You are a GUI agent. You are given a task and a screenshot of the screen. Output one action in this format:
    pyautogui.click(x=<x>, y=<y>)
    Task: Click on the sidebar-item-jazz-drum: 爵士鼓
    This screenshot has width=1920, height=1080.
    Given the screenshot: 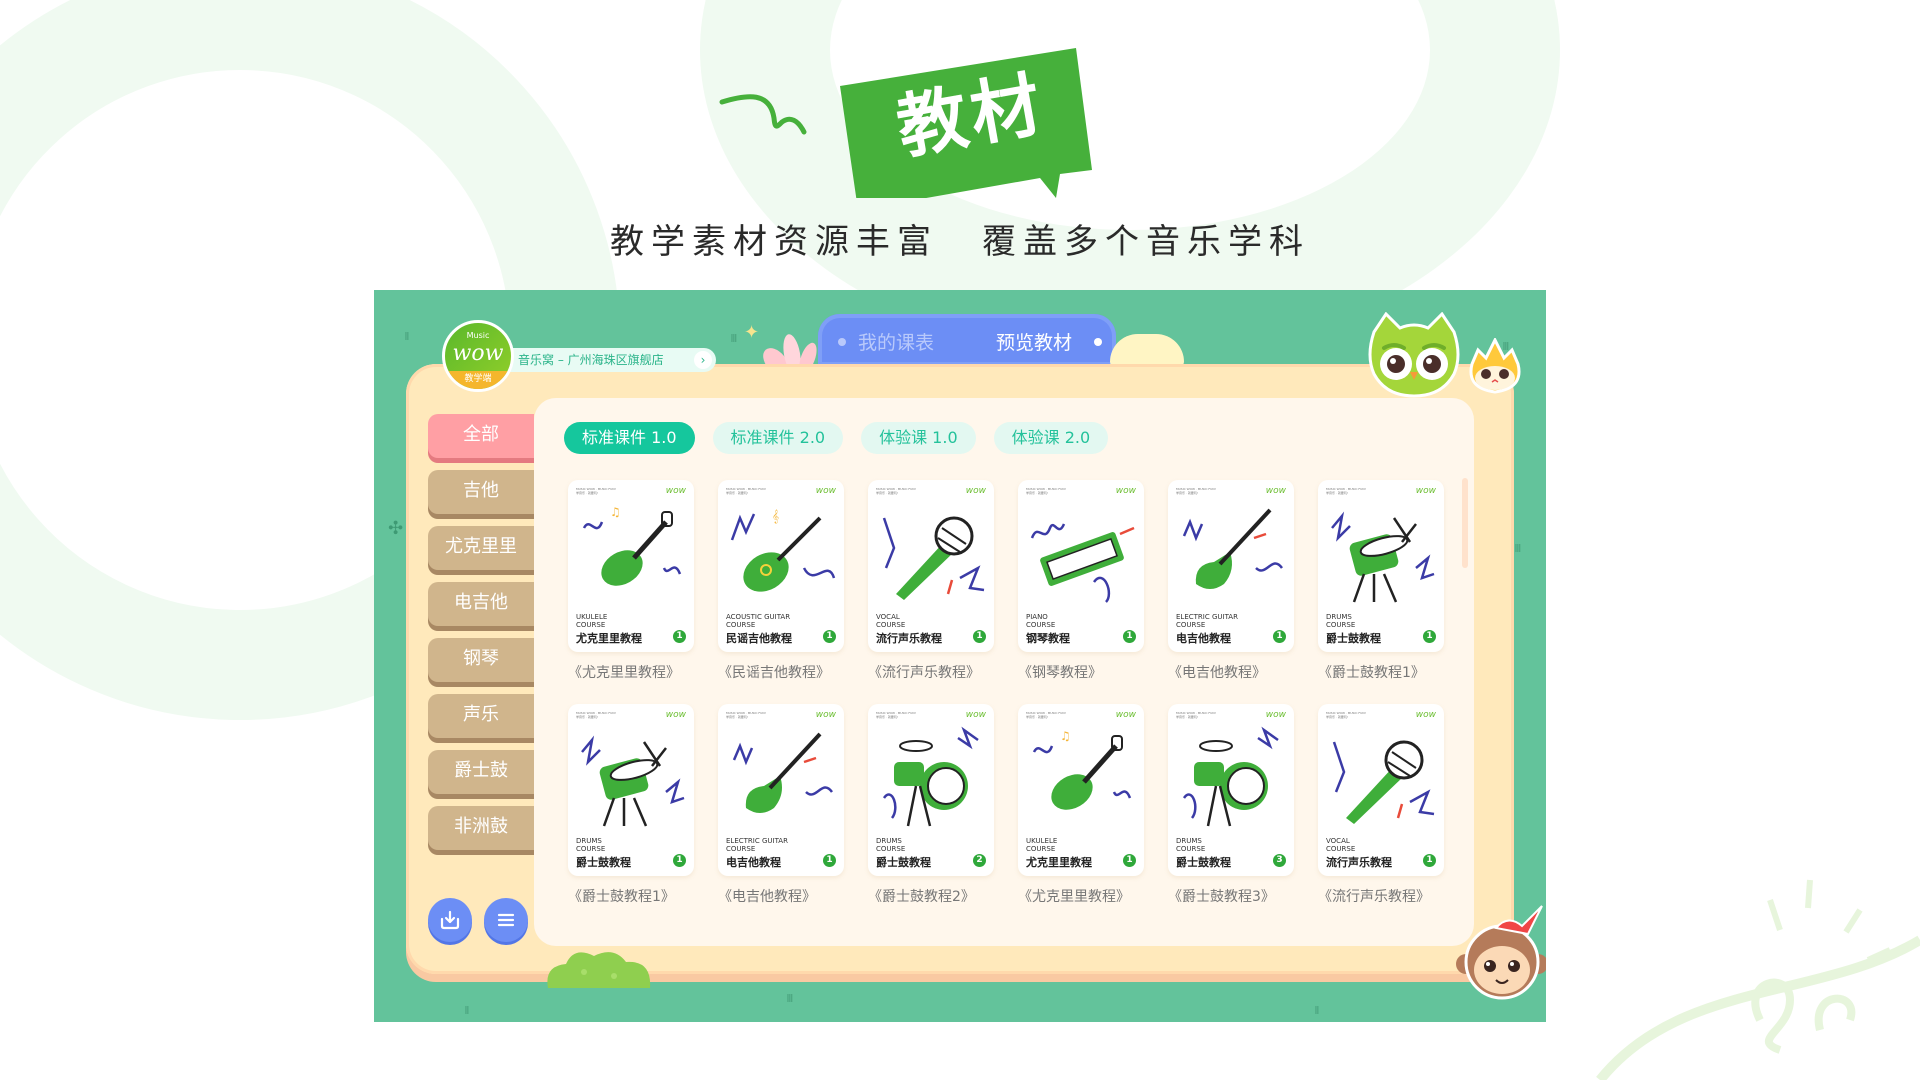 What is the action you would take?
    pyautogui.click(x=481, y=772)
    